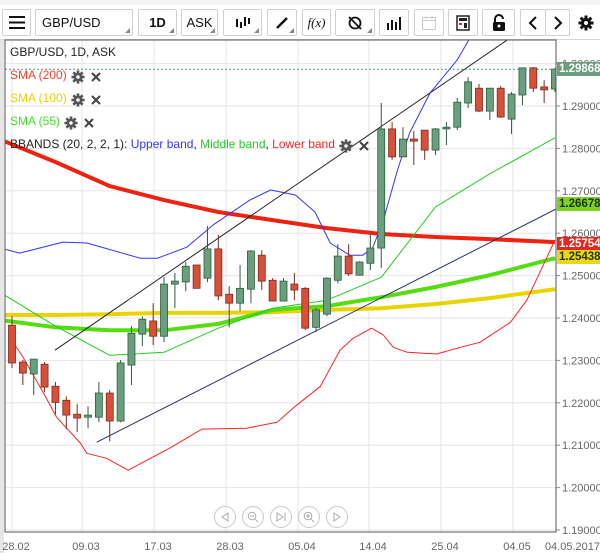  I want to click on indicator-label: SMA (55), so click(35, 121).